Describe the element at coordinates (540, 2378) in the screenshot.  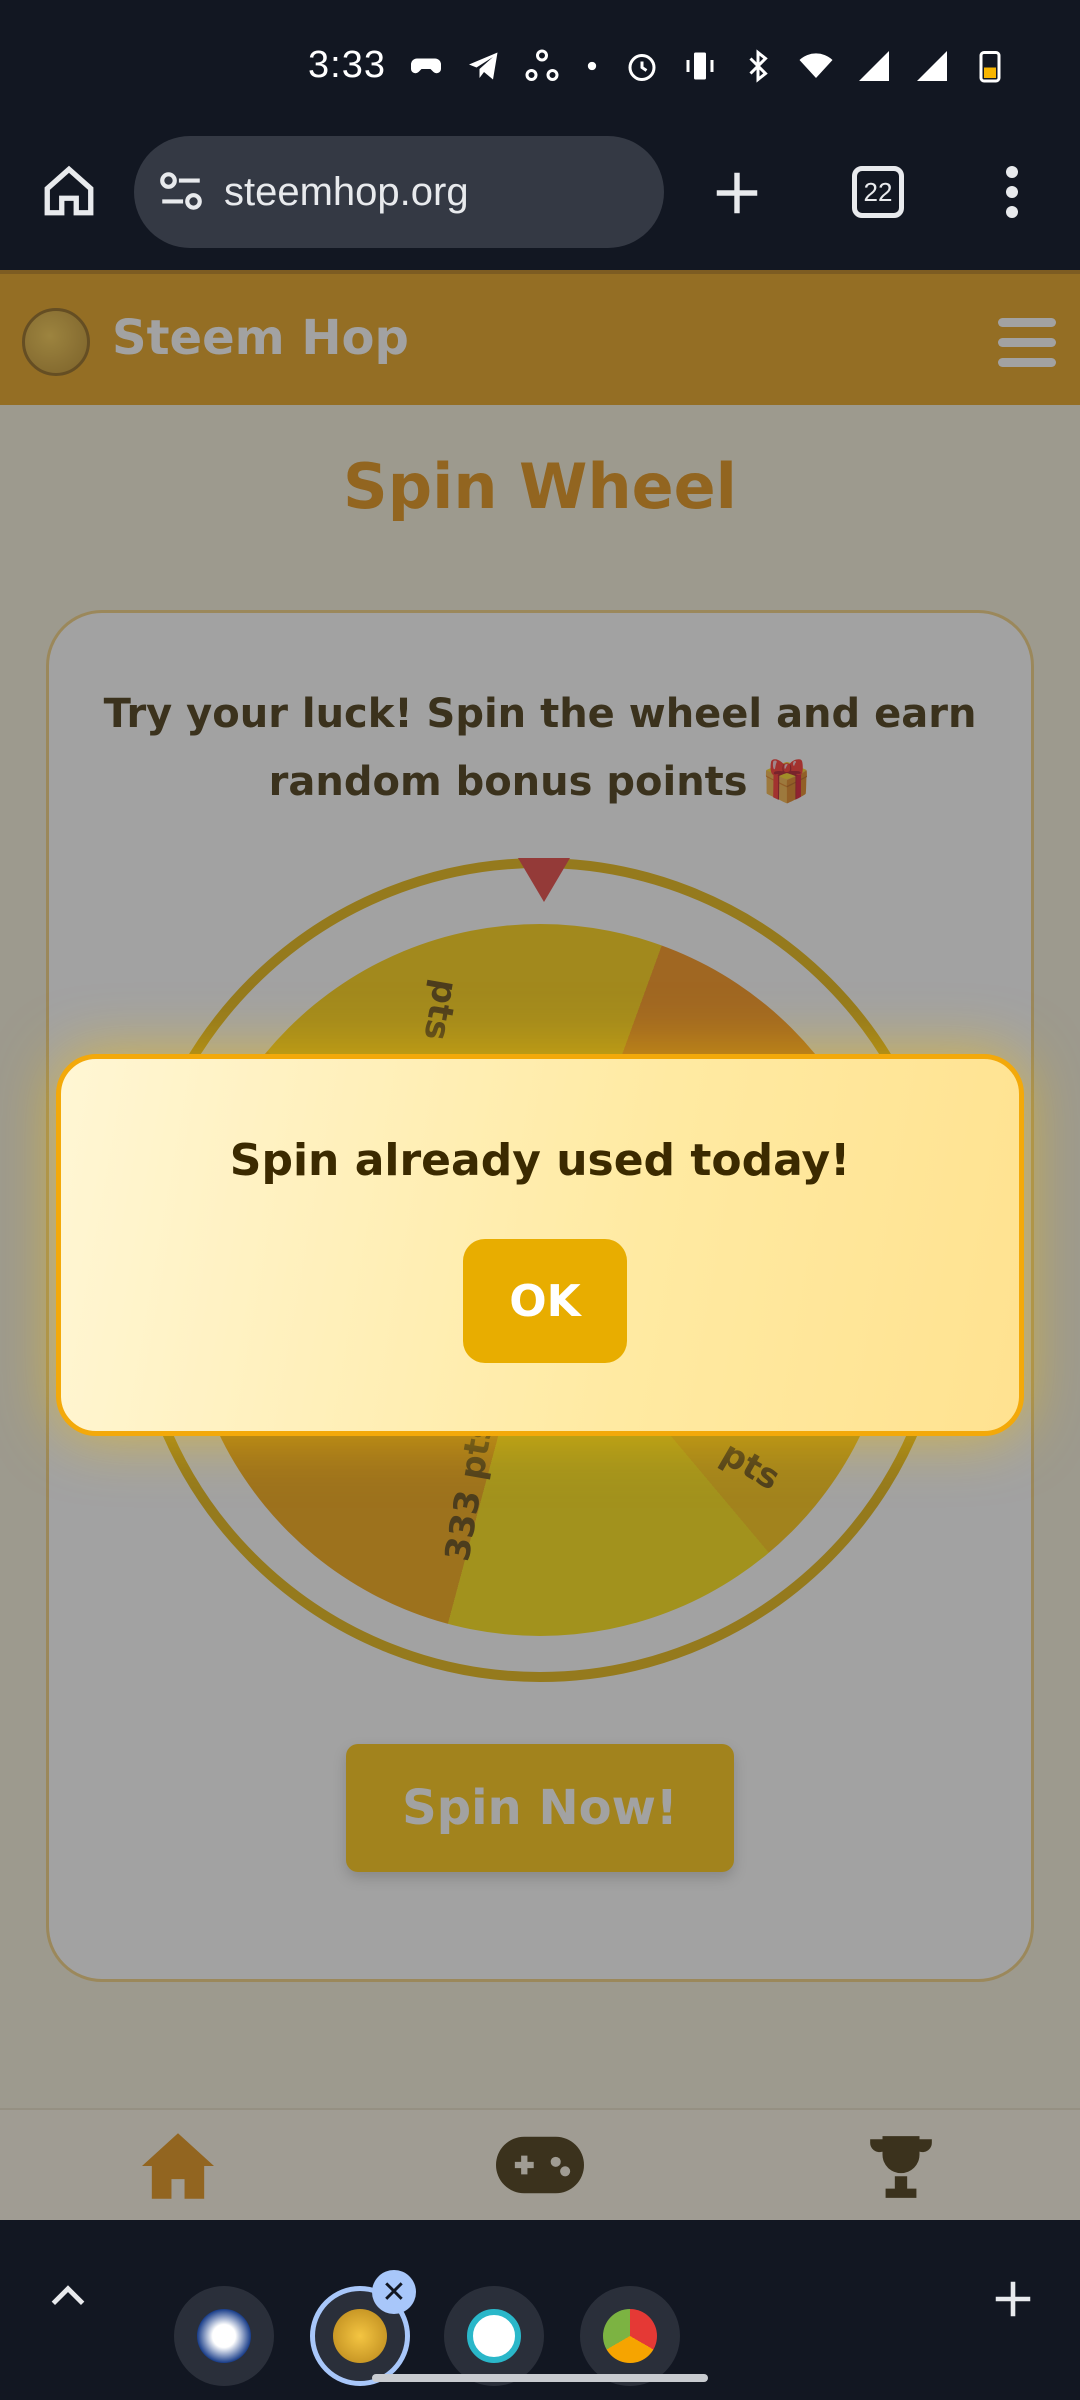
I see `gesture-bar` at that location.